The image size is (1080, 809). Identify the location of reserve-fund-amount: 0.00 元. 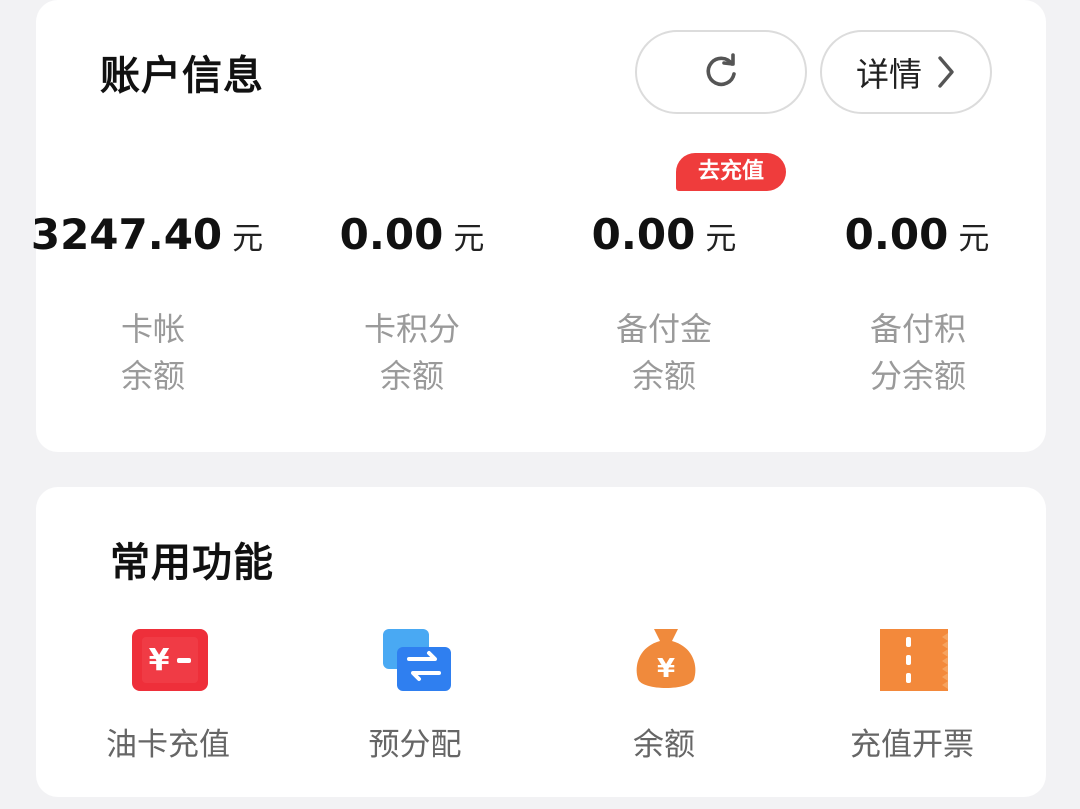
(664, 234).